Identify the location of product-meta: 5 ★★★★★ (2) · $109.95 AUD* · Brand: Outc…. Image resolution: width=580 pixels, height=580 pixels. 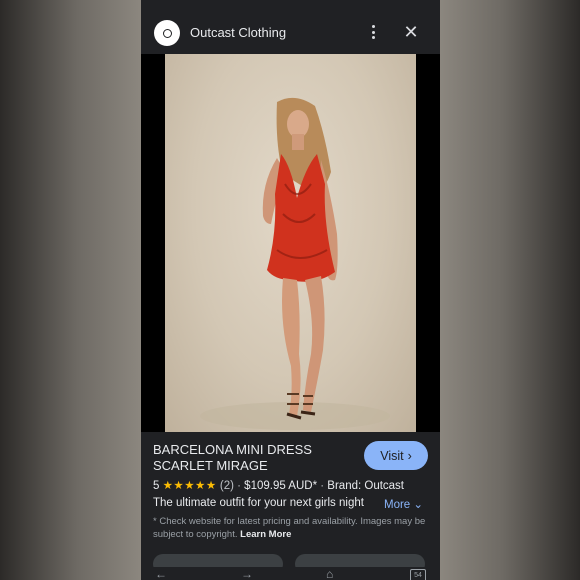
(279, 486).